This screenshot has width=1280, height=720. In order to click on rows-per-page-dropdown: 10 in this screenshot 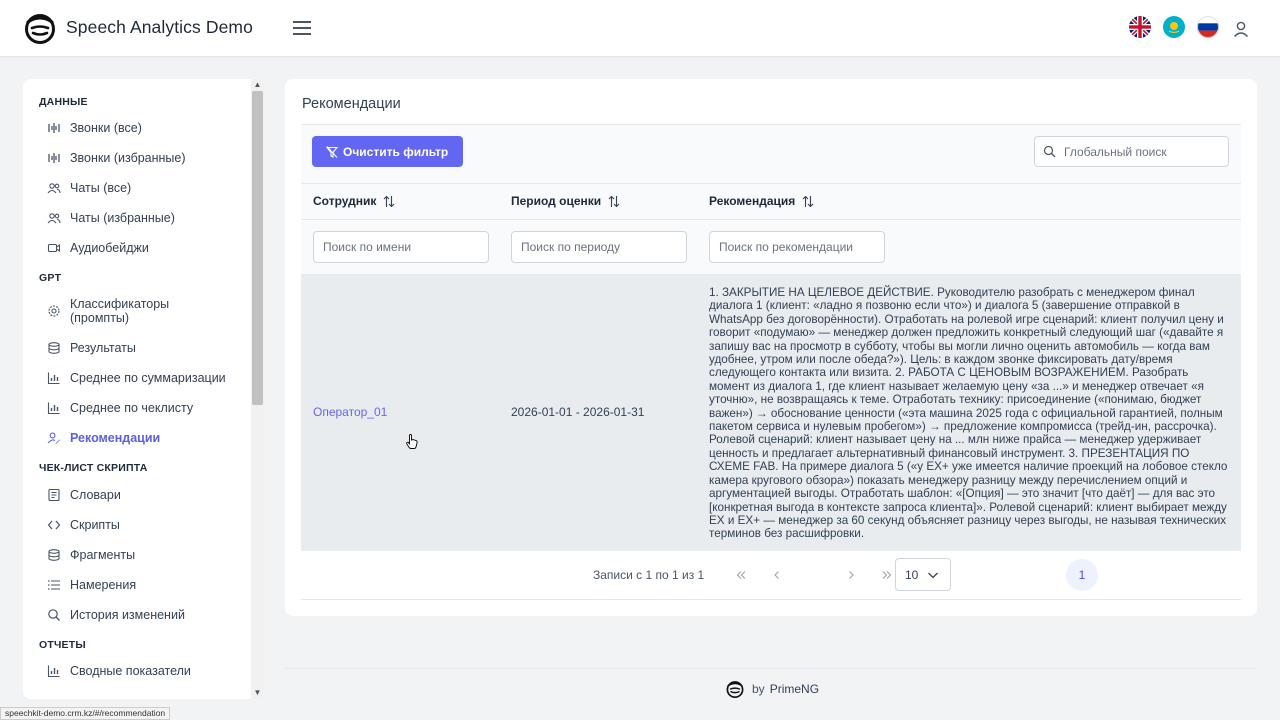, I will do `click(923, 574)`.